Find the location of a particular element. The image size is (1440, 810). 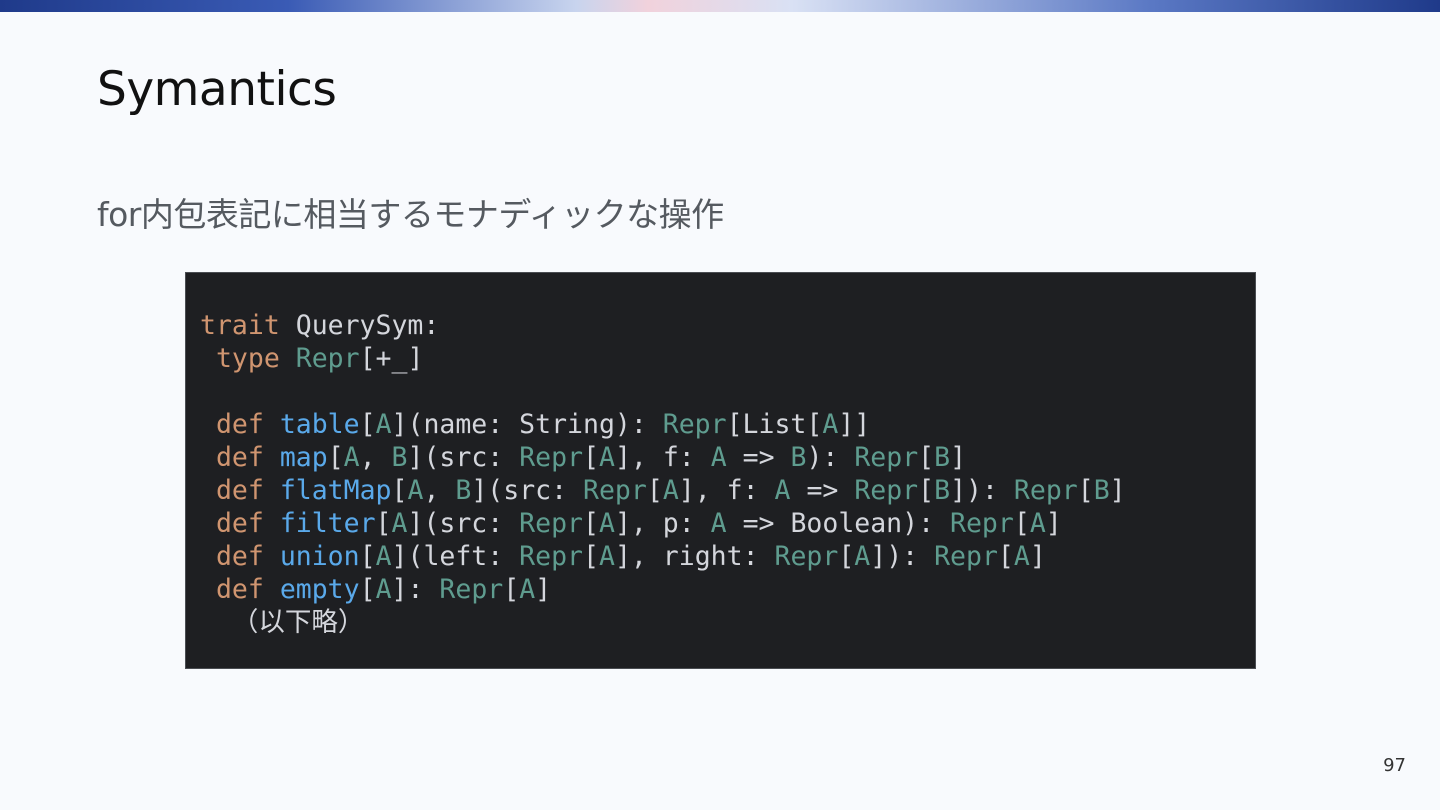

code-token: ]] is located at coordinates (854, 424).